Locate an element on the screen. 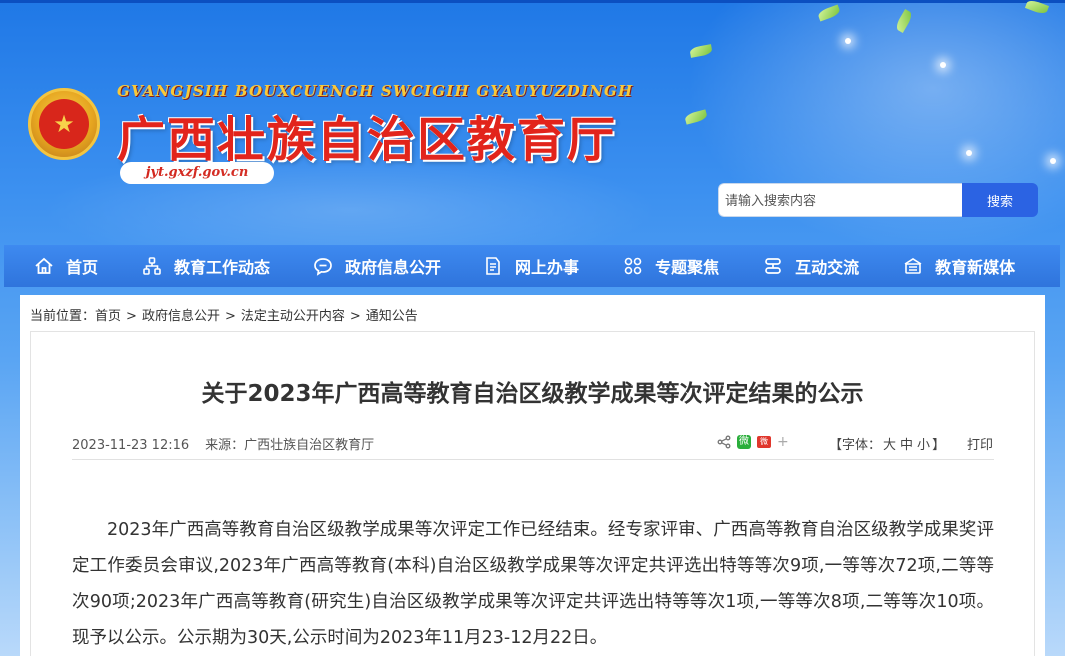 This screenshot has width=1065, height=656. site-title: 广西壮族自治区教育厅 is located at coordinates (367, 140).